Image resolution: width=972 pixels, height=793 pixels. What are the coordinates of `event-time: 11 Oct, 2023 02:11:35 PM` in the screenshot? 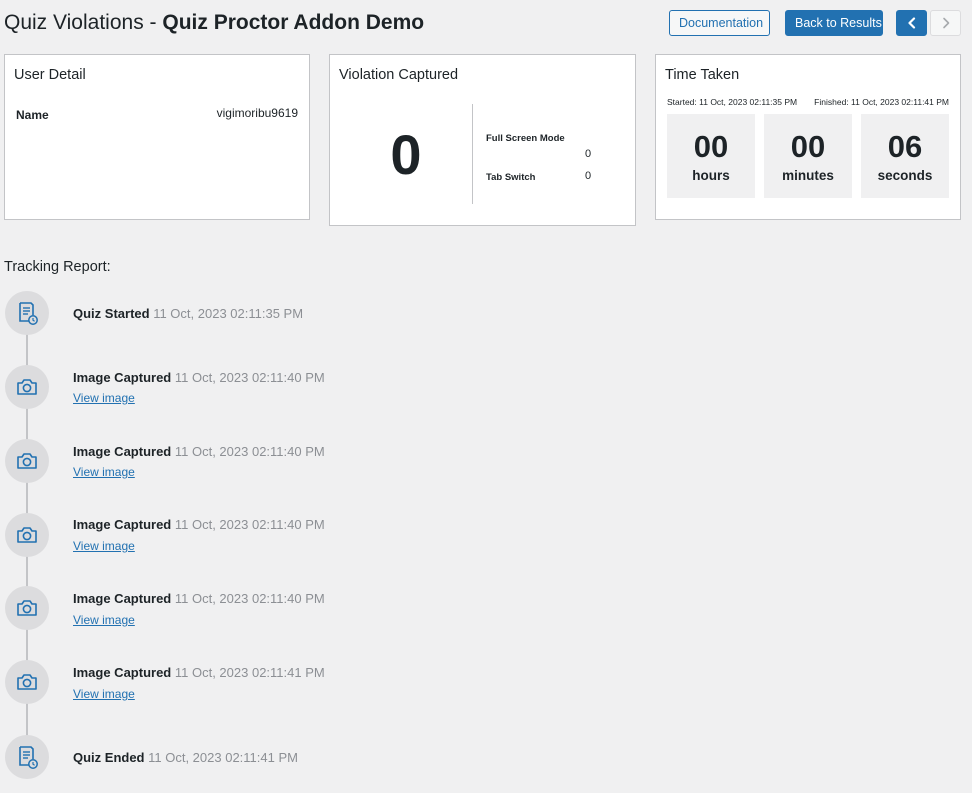 It's located at (228, 313).